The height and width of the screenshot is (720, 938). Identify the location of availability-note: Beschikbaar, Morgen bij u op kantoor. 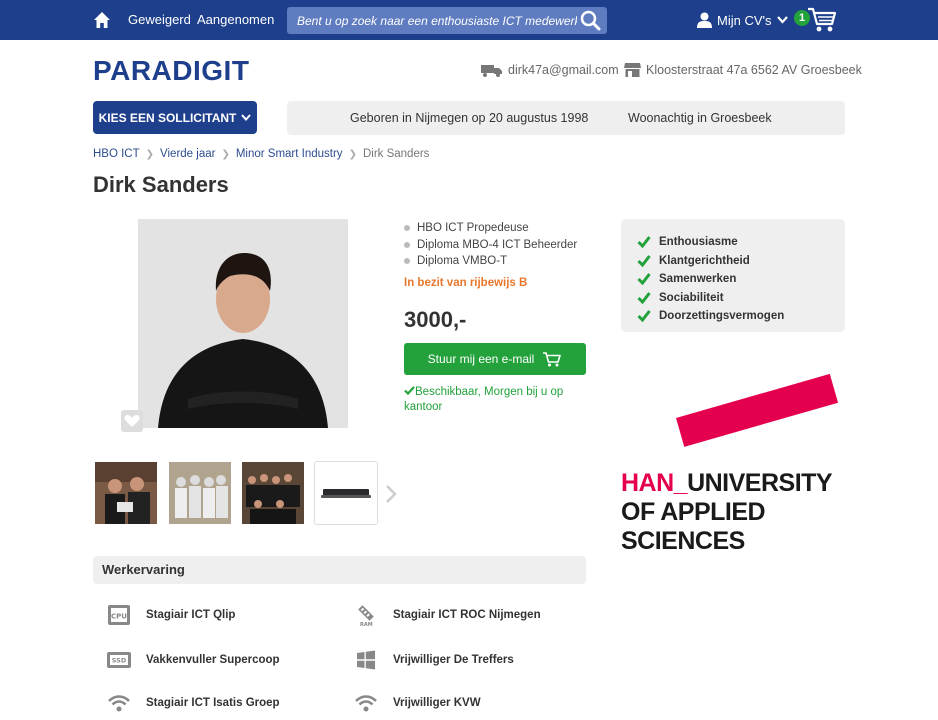
(489, 400).